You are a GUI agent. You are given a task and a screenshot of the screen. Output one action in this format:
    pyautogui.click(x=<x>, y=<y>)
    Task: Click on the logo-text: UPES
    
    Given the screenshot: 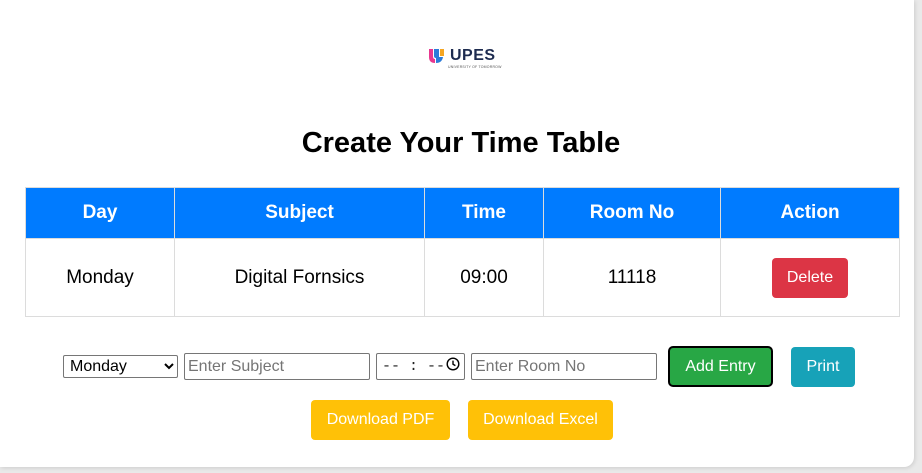 What is the action you would take?
    pyautogui.click(x=473, y=55)
    